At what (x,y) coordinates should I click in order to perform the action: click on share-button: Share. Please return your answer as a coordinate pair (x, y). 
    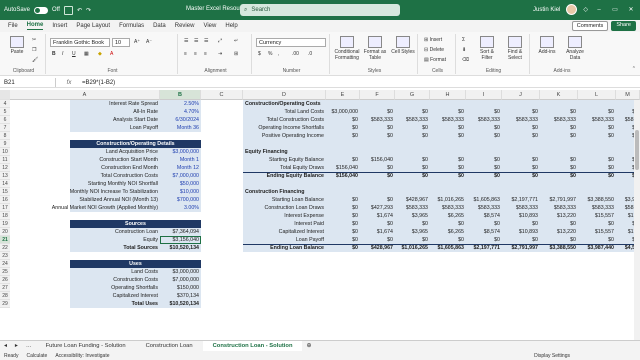
    Looking at the image, I should click on (623, 26).